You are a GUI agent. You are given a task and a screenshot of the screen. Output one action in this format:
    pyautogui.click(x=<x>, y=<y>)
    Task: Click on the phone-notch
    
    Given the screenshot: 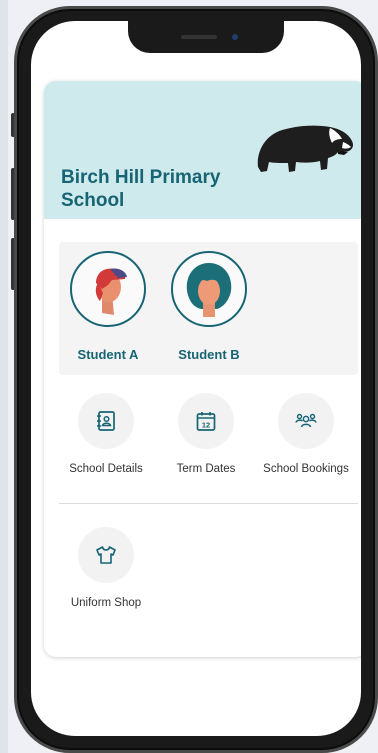 What is the action you would take?
    pyautogui.click(x=206, y=37)
    